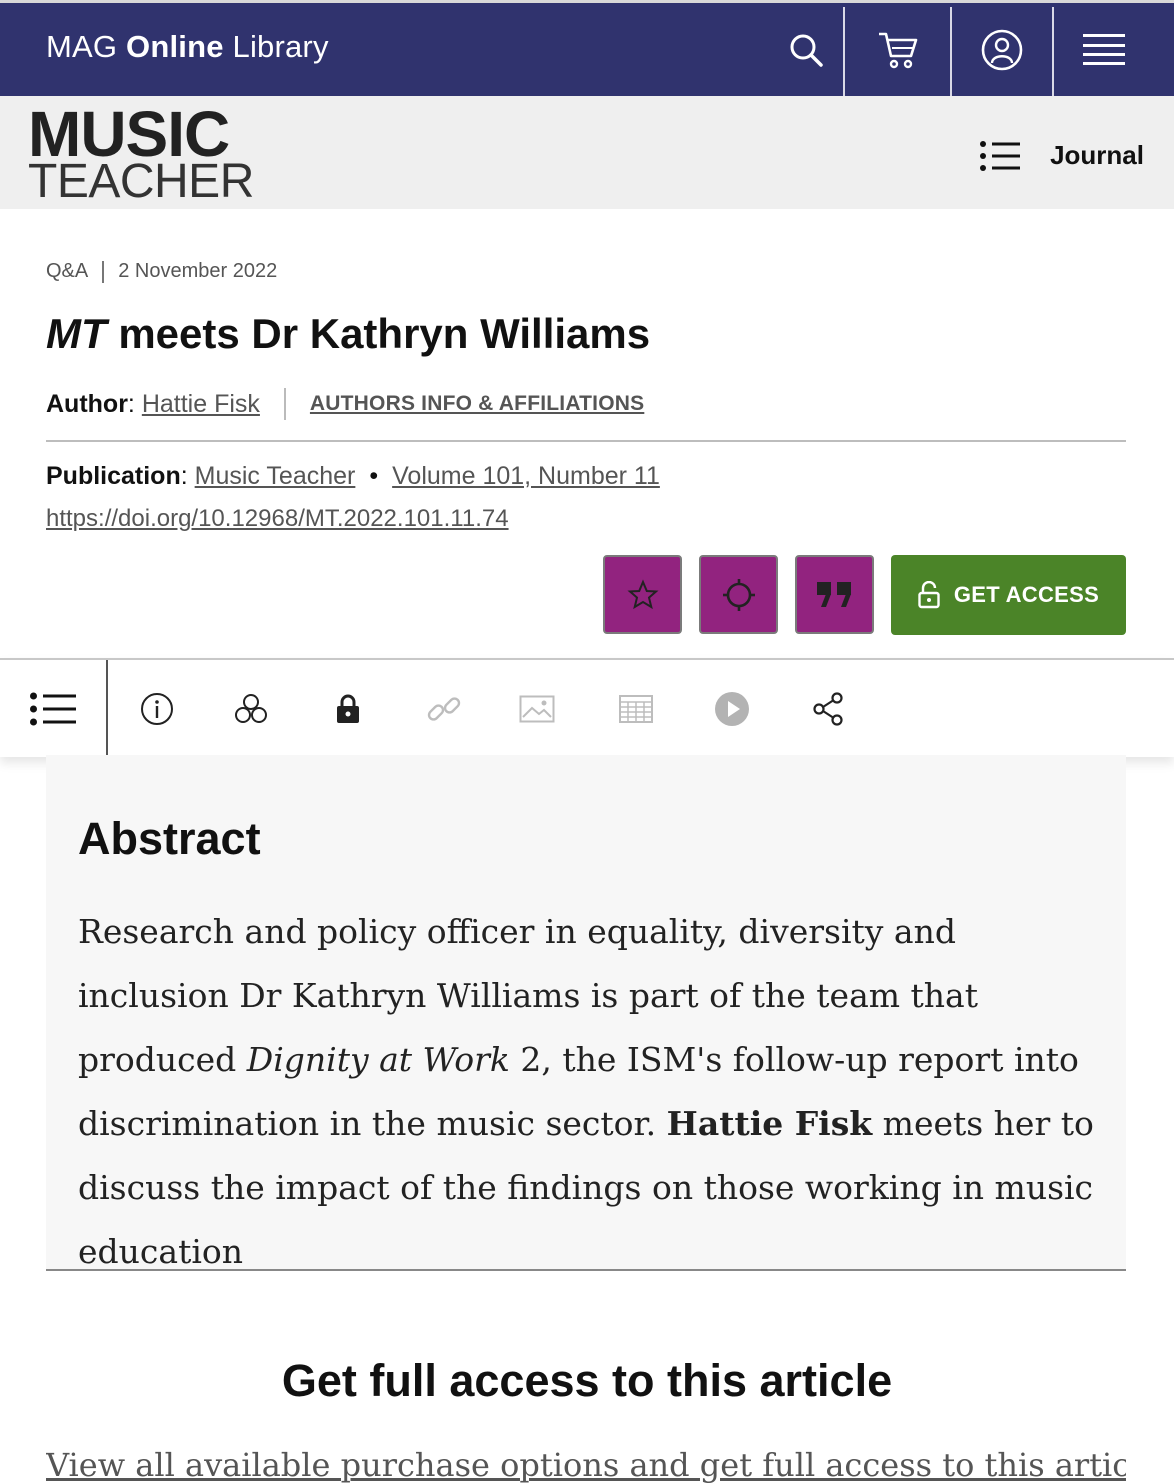  I want to click on image-icon, so click(537, 708).